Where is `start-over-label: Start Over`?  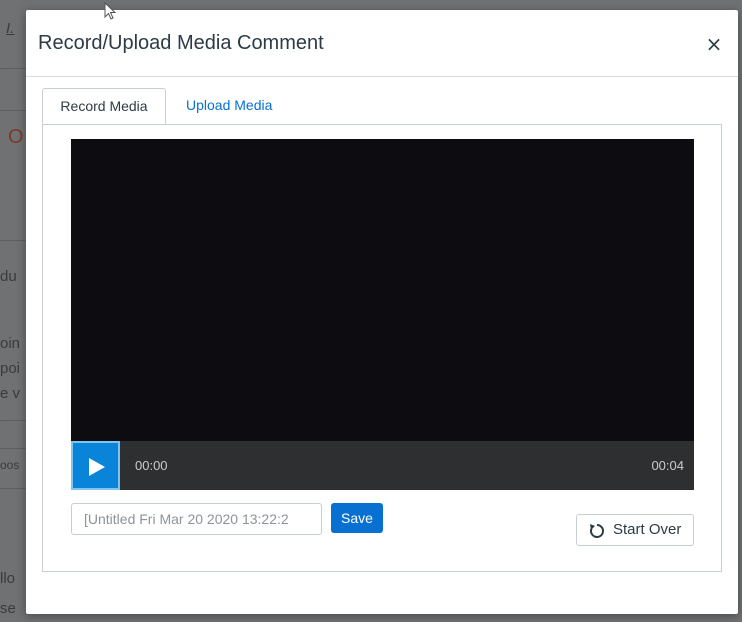
start-over-label: Start Over is located at coordinates (647, 529).